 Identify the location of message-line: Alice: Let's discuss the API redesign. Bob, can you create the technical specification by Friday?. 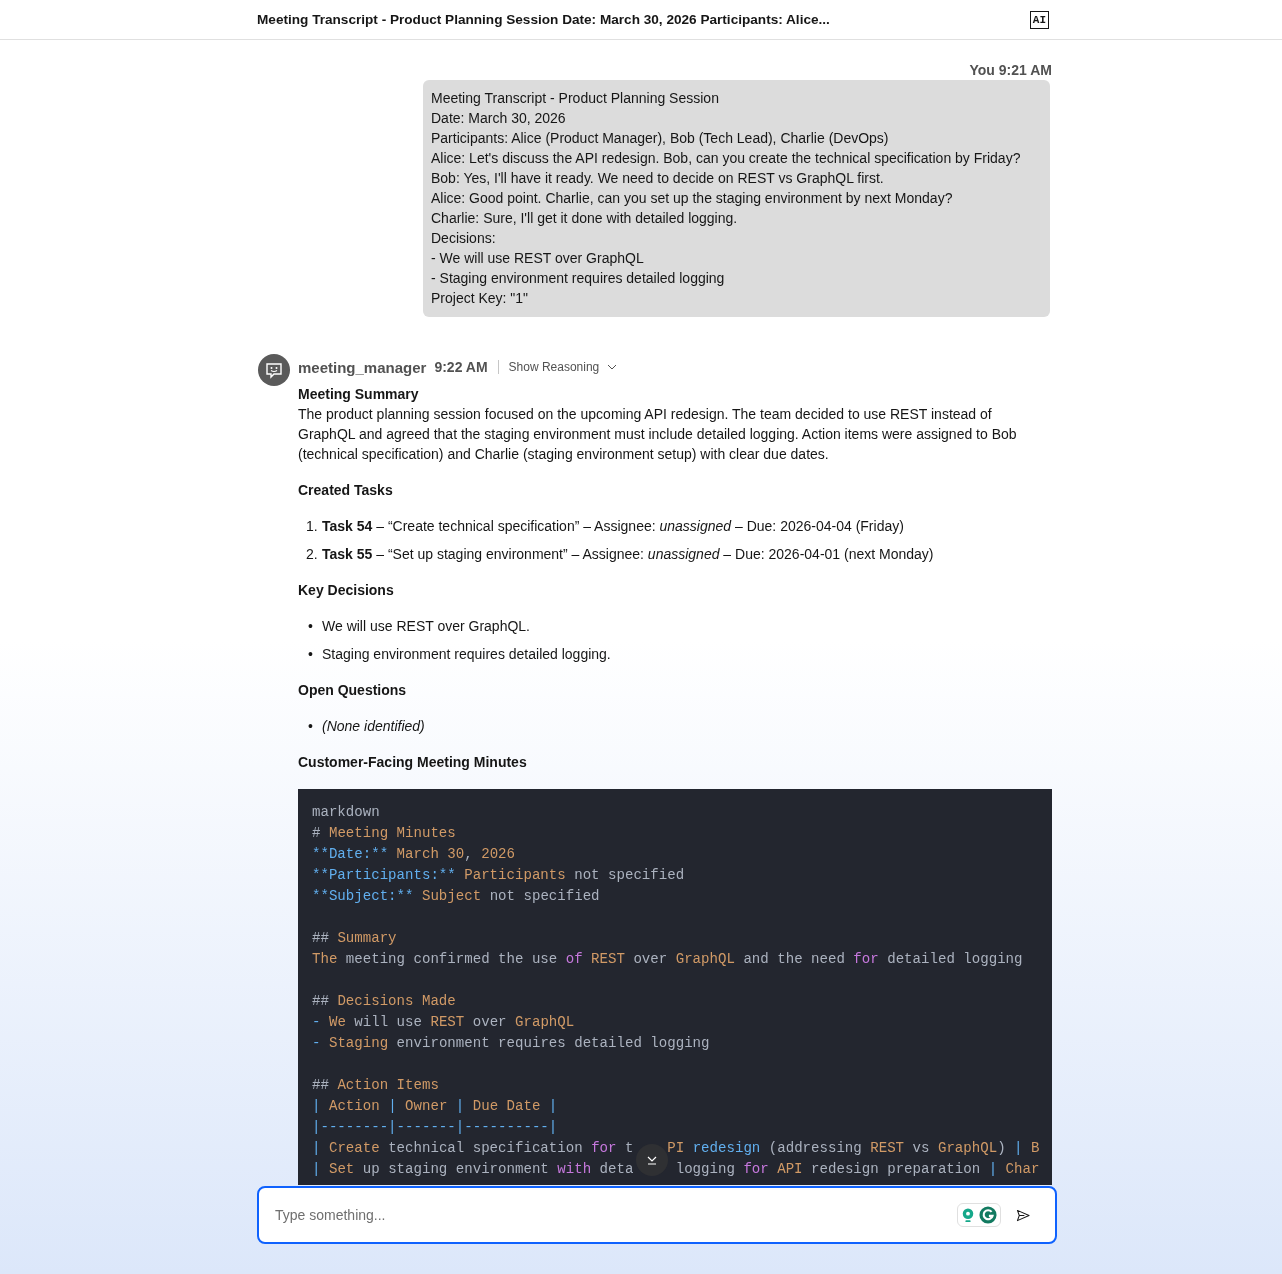
(726, 158).